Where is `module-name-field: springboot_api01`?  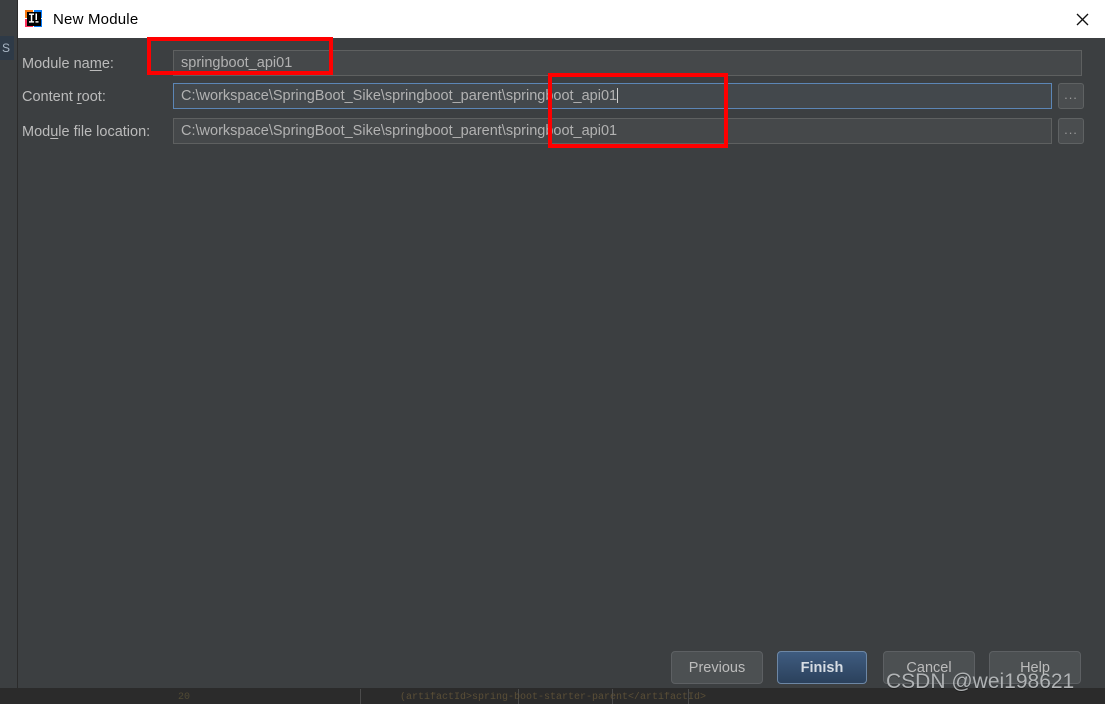 module-name-field: springboot_api01 is located at coordinates (627, 63).